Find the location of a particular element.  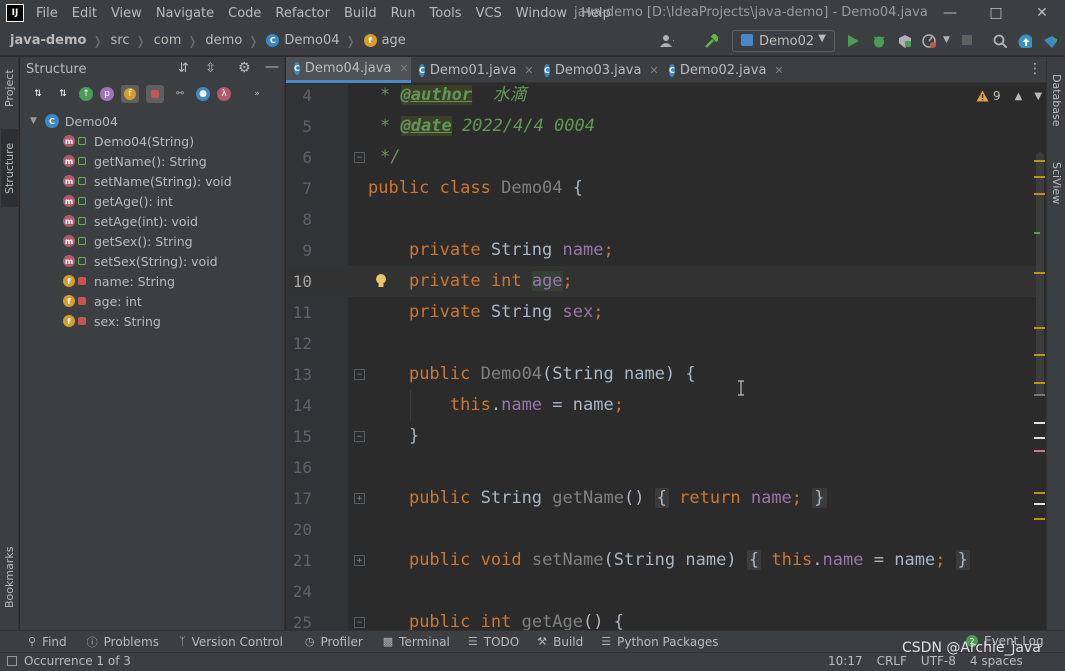

indent-setting: 4 spaces is located at coordinates (996, 661).